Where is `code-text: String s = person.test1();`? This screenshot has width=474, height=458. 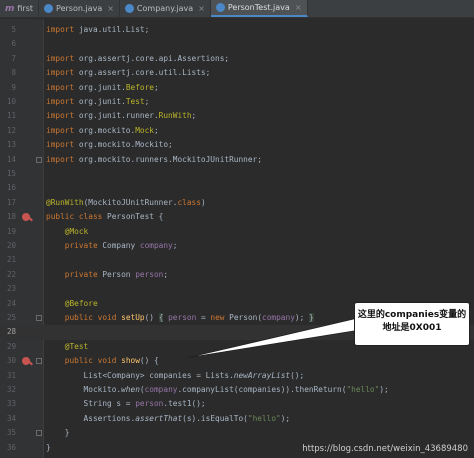
code-text: String s = person.test1(); is located at coordinates (126, 404).